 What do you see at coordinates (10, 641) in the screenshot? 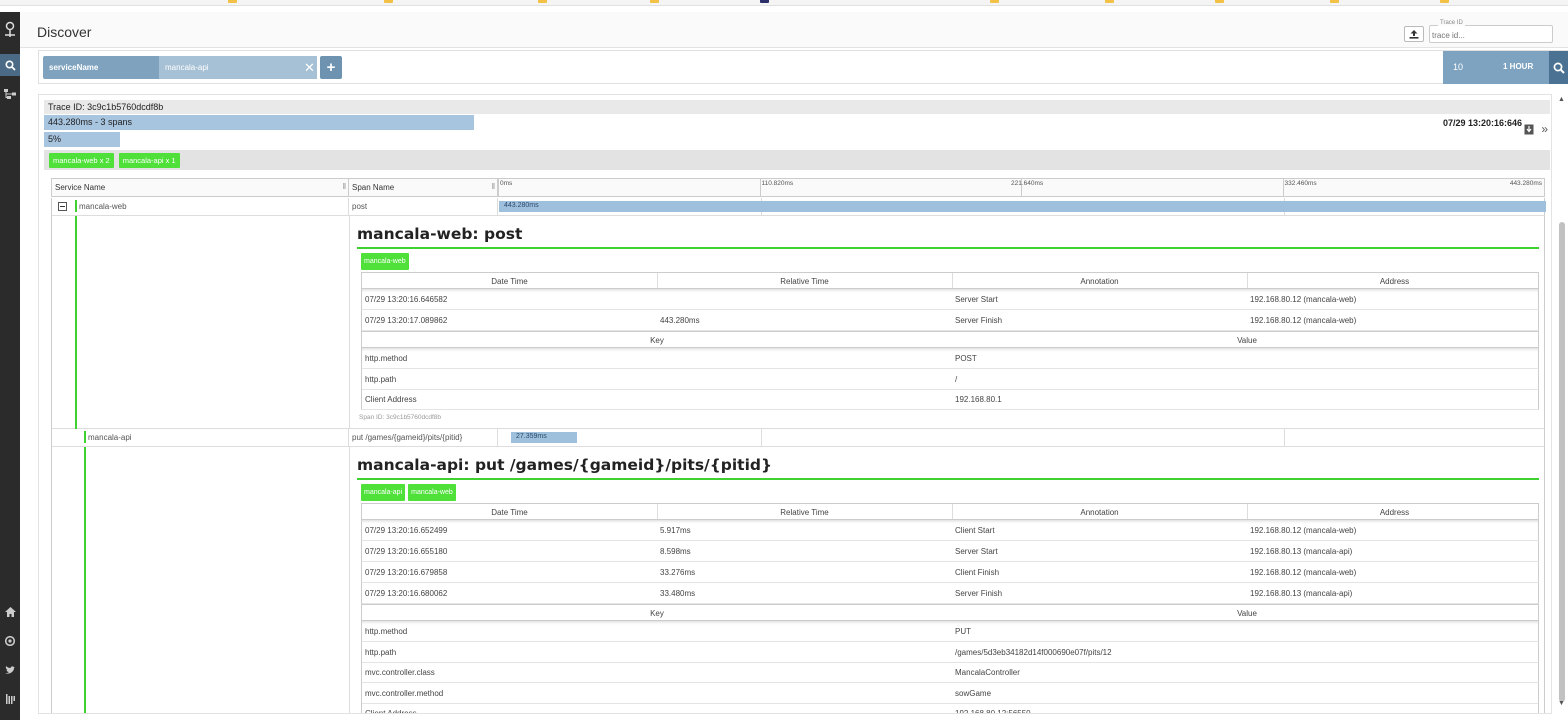
I see `github-icon` at bounding box center [10, 641].